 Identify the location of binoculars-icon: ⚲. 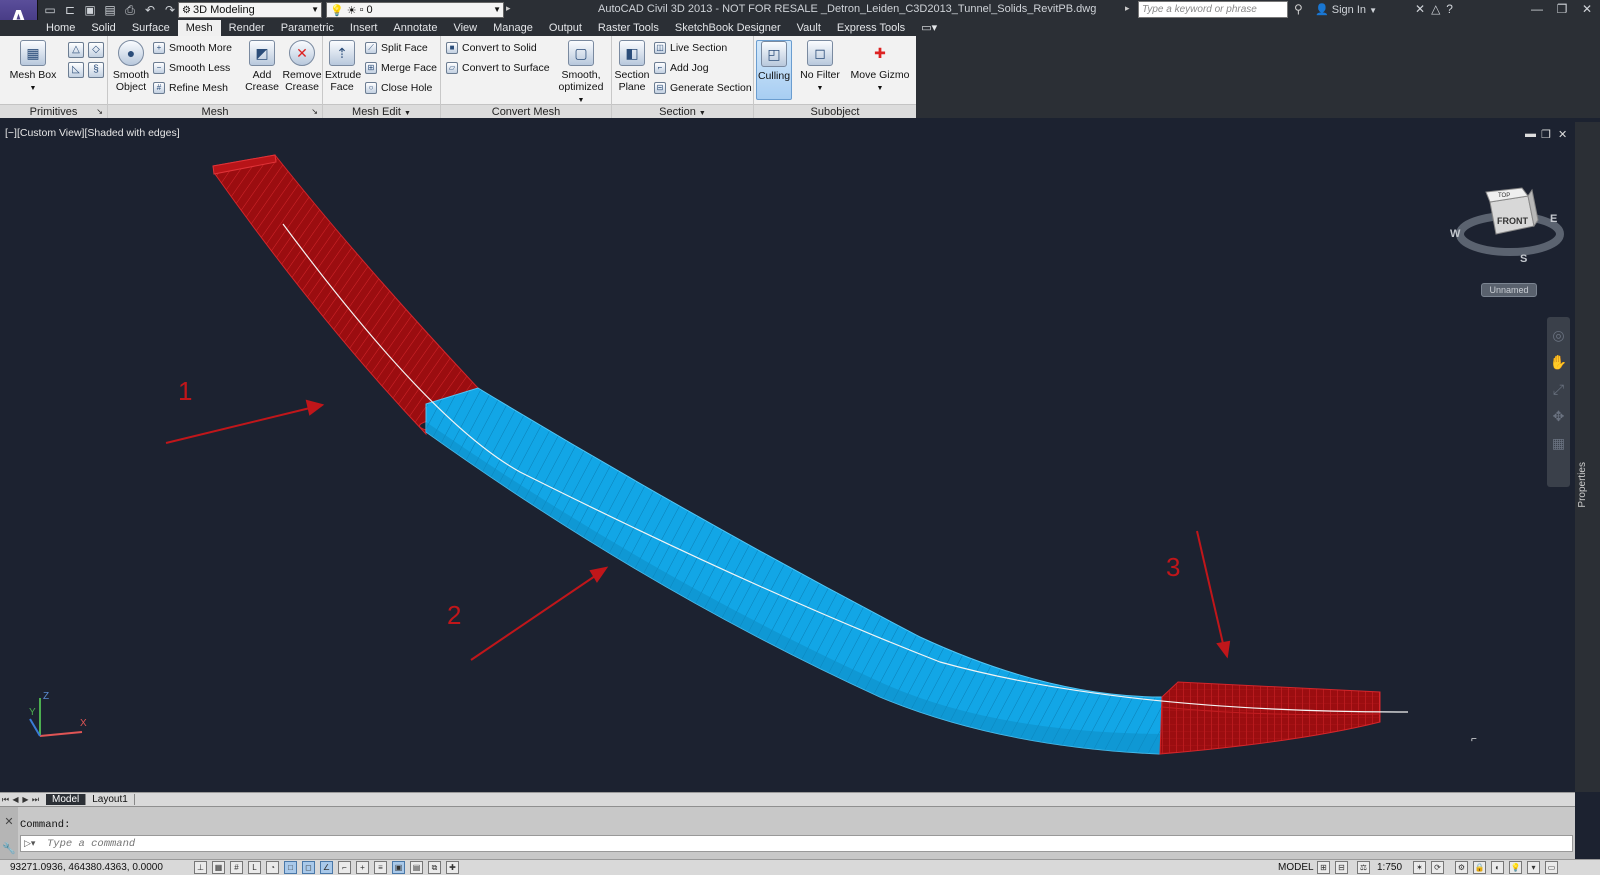
(1298, 9).